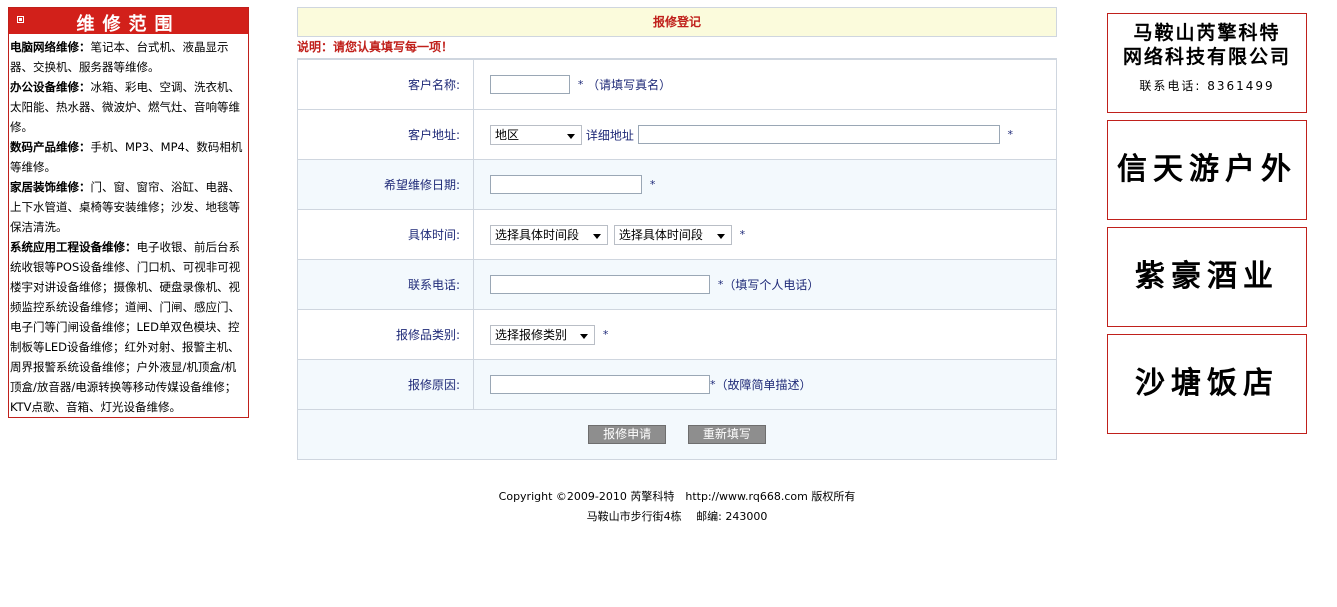 The image size is (1337, 607). I want to click on address-line: 马鞍山市步行街4栋 邮编: 243000, so click(677, 516).